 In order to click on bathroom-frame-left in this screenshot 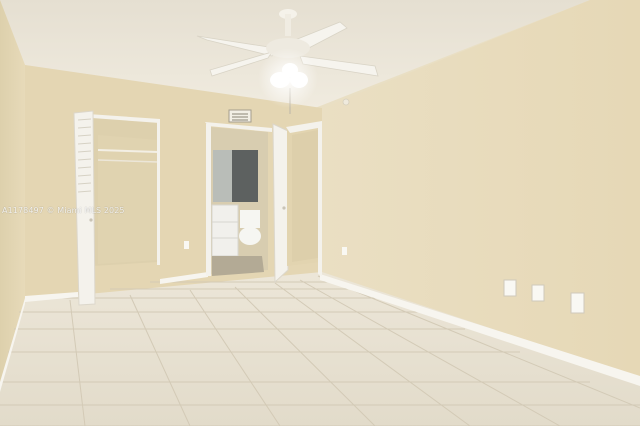, I will do `click(208, 200)`.